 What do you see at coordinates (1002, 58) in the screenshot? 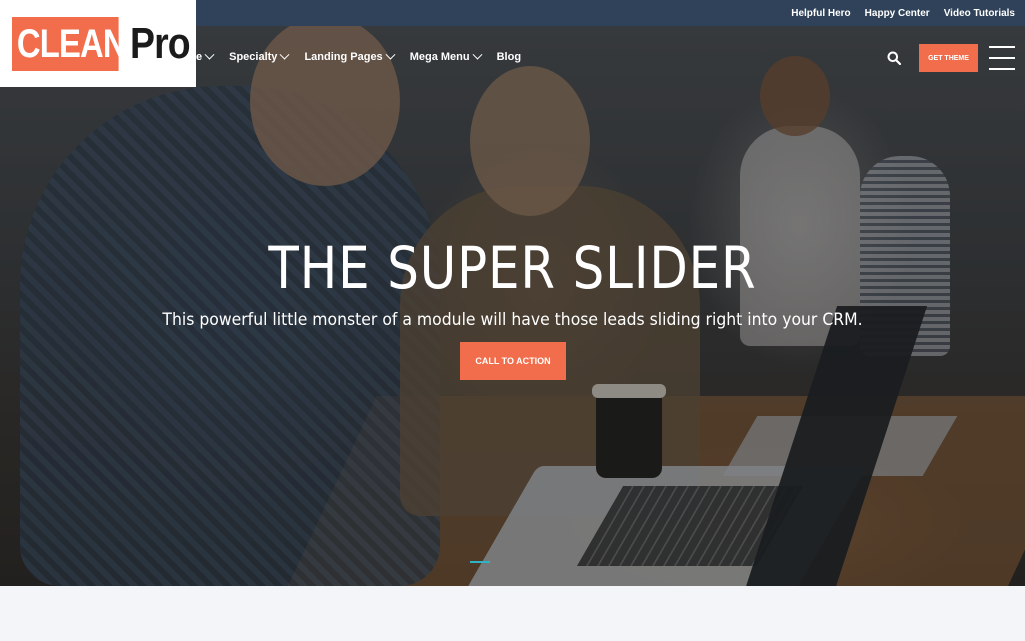
I see `hamburger-menu-icon` at bounding box center [1002, 58].